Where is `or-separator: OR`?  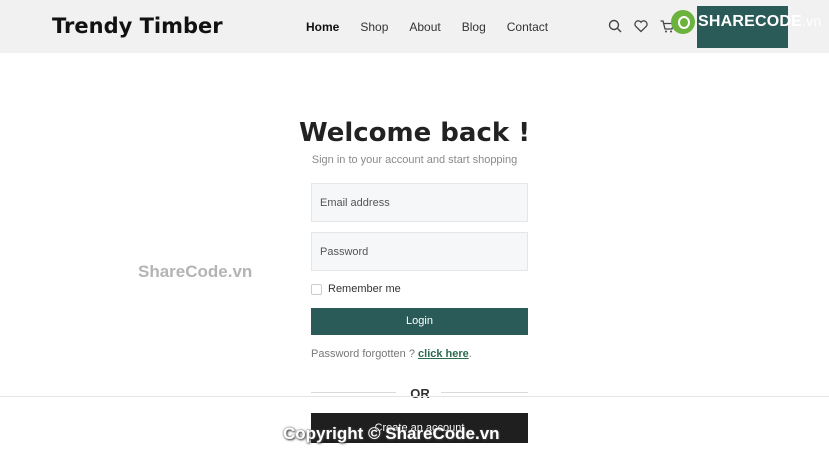 or-separator: OR is located at coordinates (420, 393).